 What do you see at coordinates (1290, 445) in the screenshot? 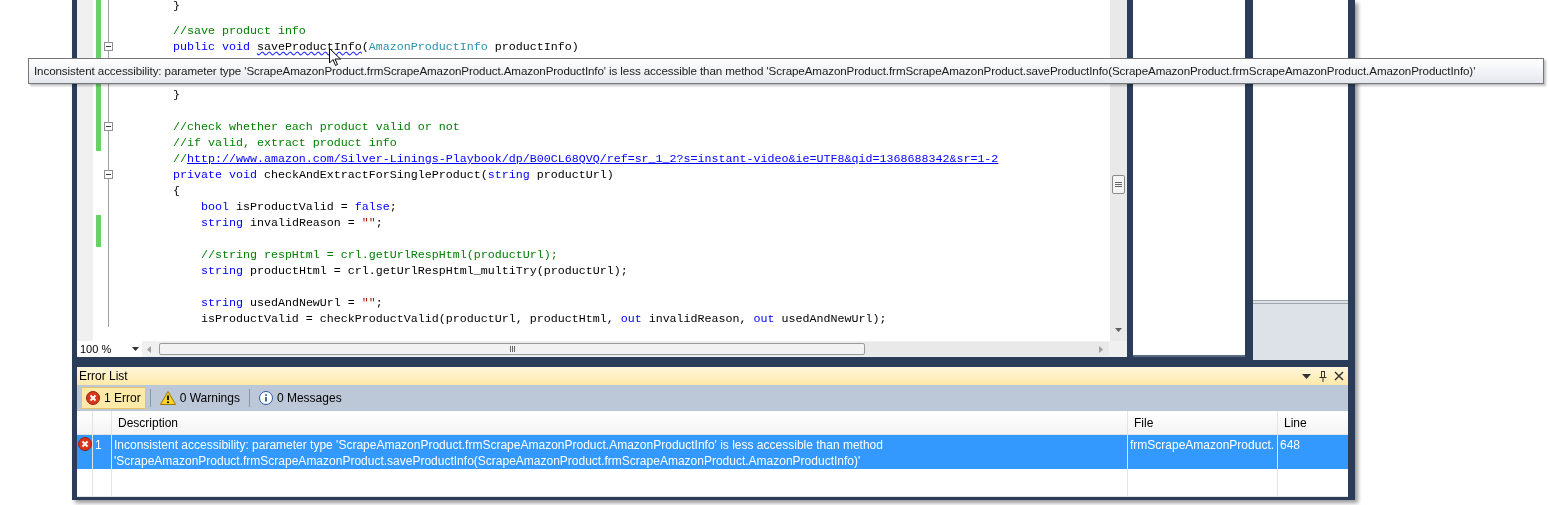
I see `line-number: 648` at bounding box center [1290, 445].